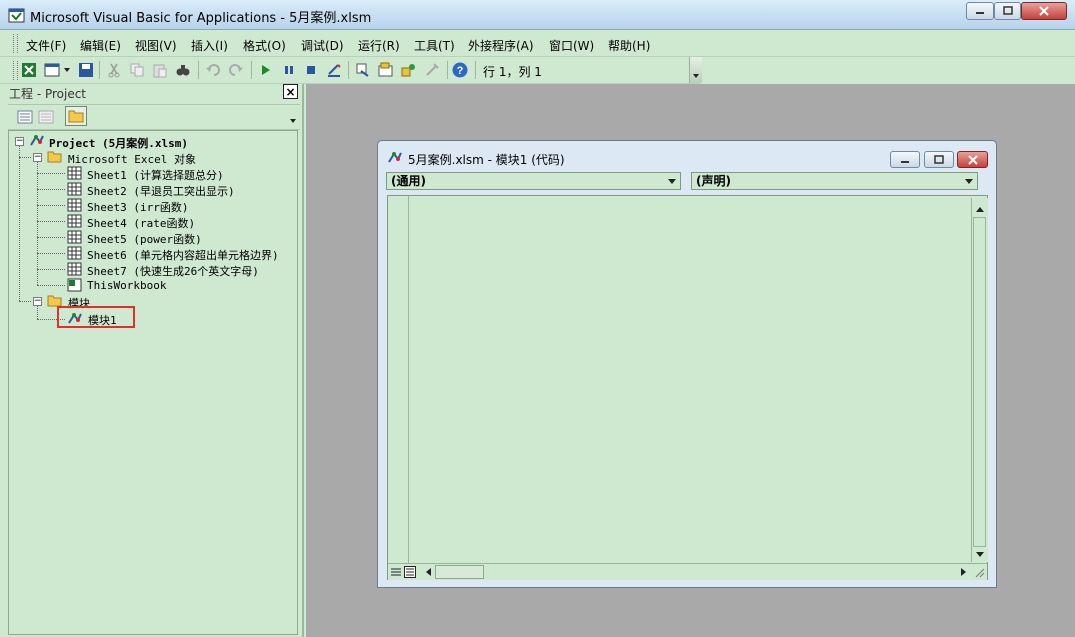  I want to click on redo-icon, so click(236, 70).